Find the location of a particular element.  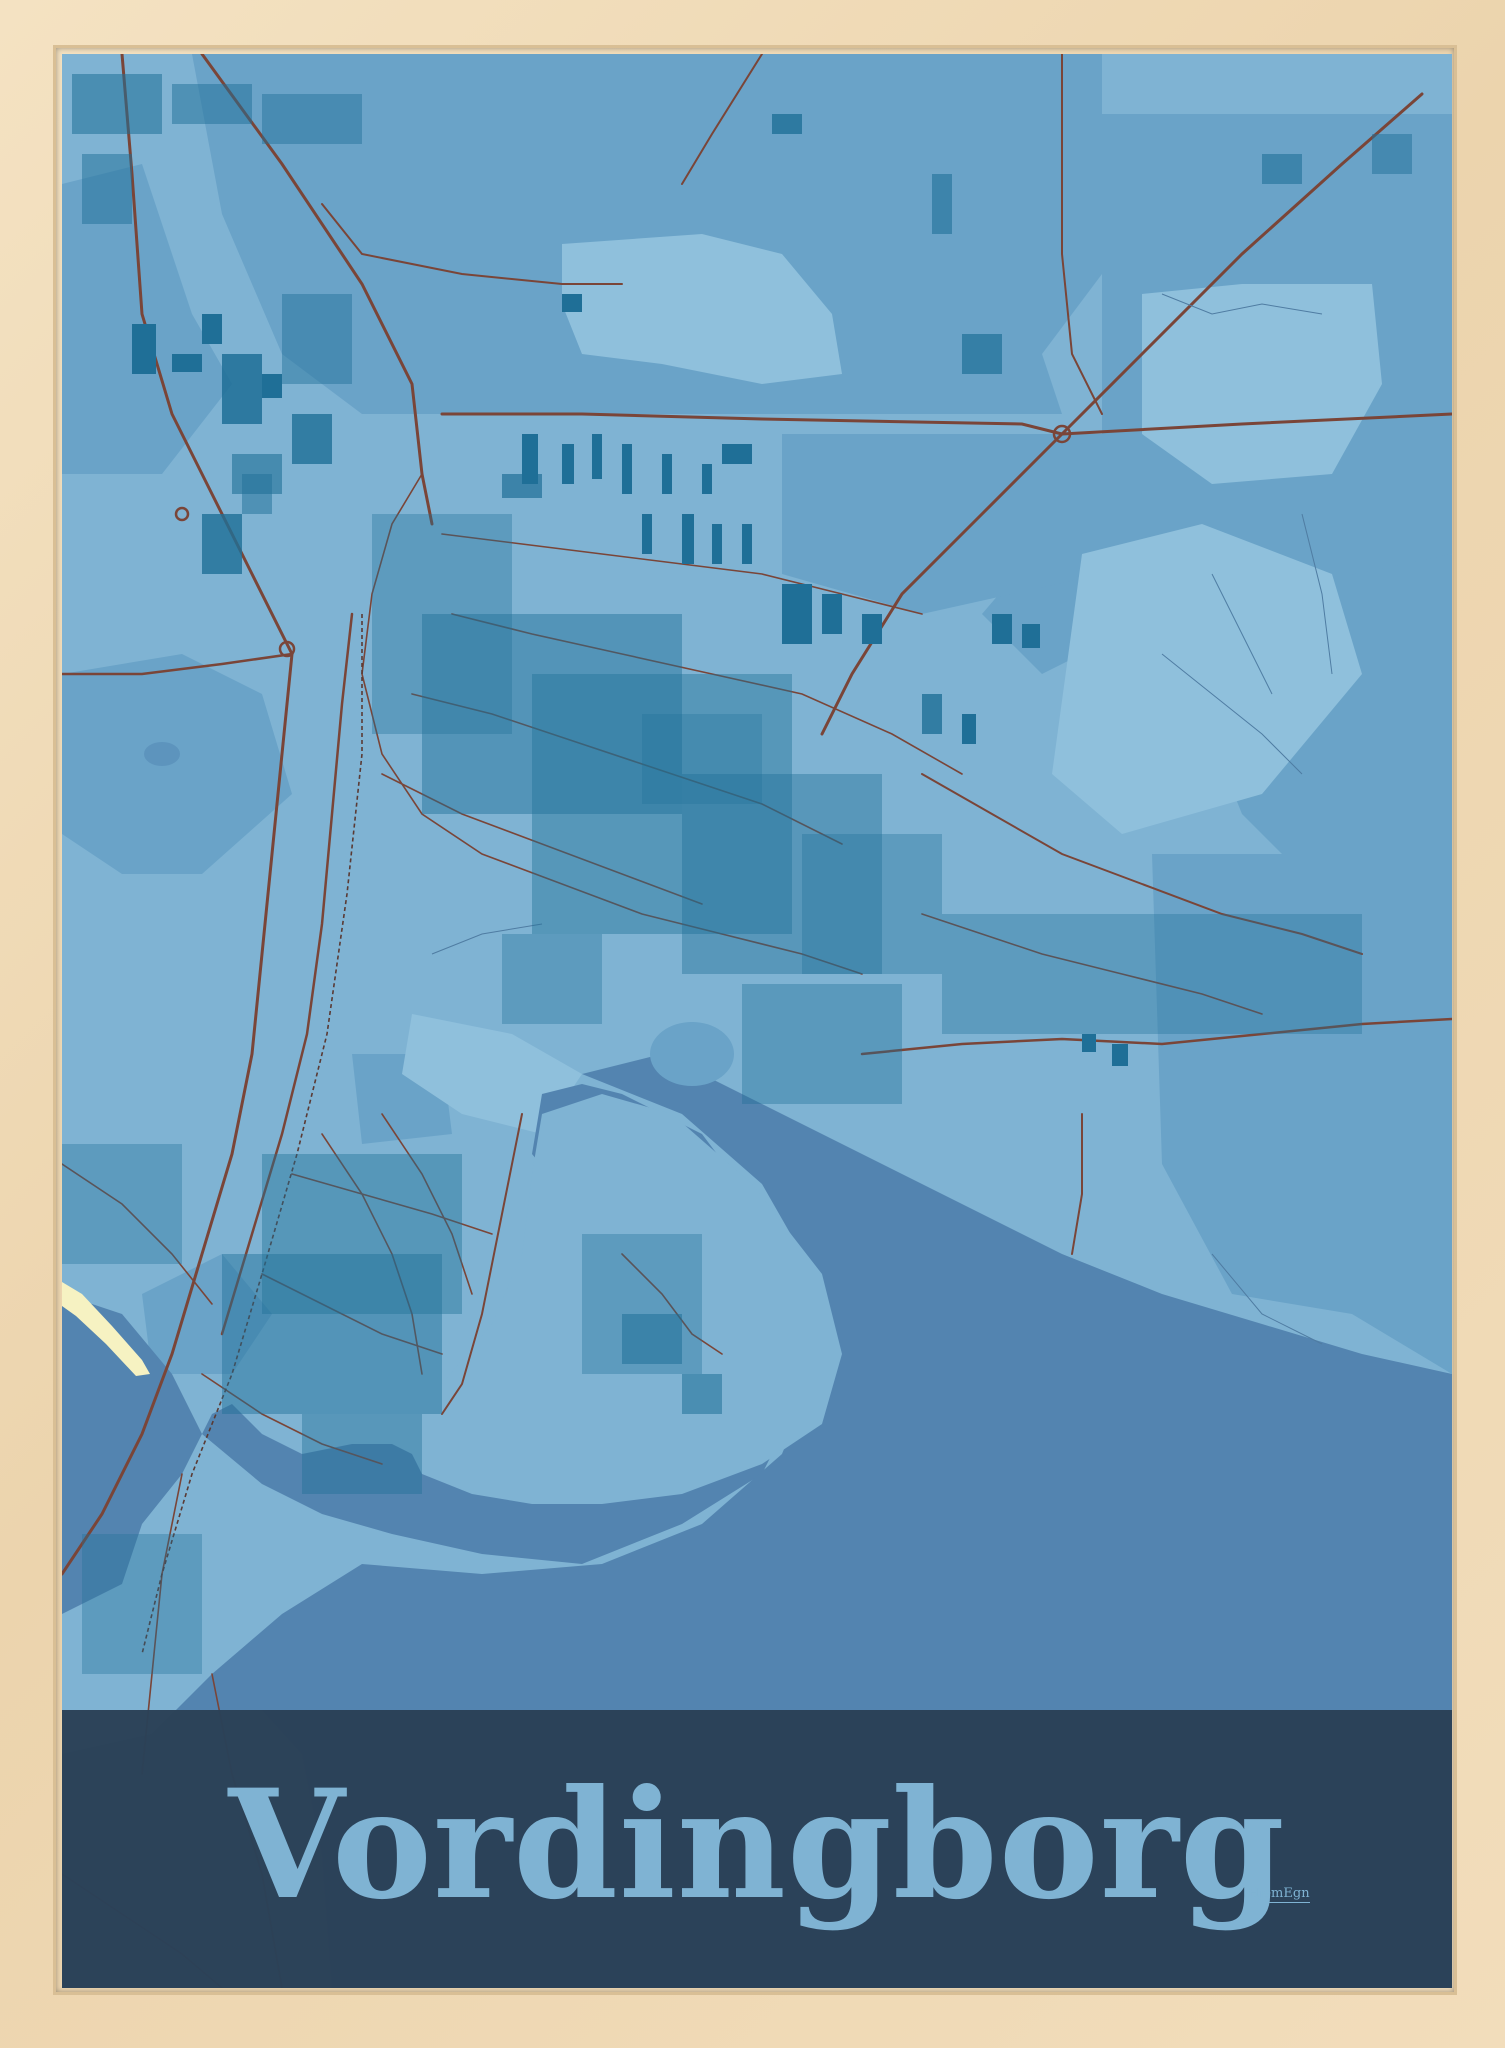

pond is located at coordinates (162, 754).